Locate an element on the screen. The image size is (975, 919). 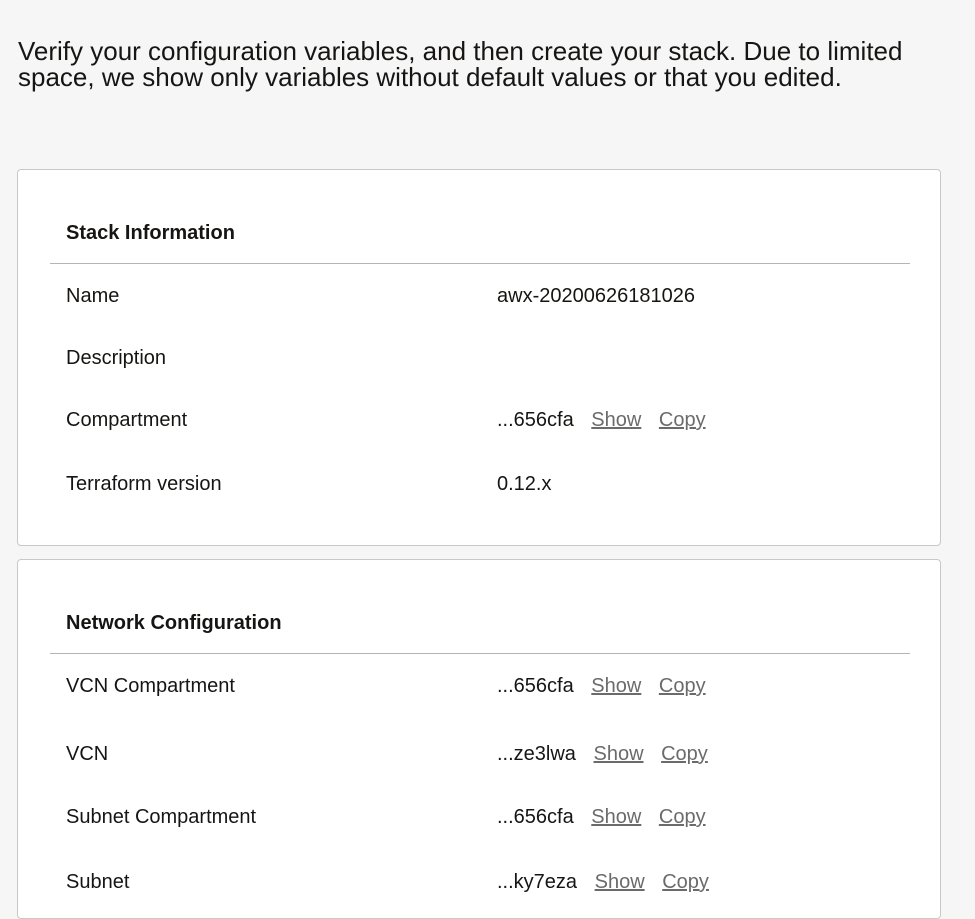
row-label: Compartment is located at coordinates (127, 420).